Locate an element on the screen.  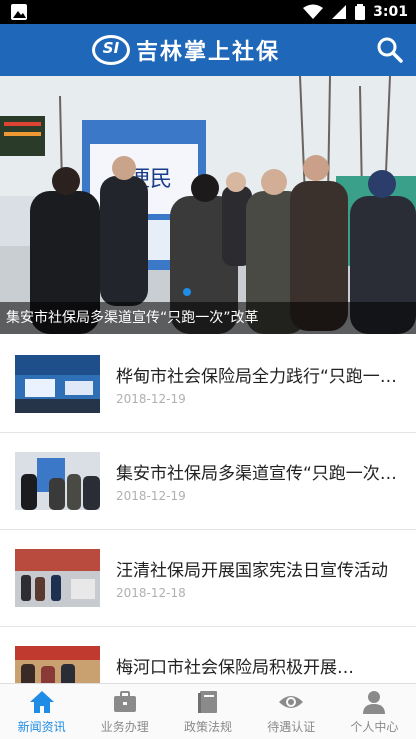
tab-certification: 待遇认证 is located at coordinates (291, 711).